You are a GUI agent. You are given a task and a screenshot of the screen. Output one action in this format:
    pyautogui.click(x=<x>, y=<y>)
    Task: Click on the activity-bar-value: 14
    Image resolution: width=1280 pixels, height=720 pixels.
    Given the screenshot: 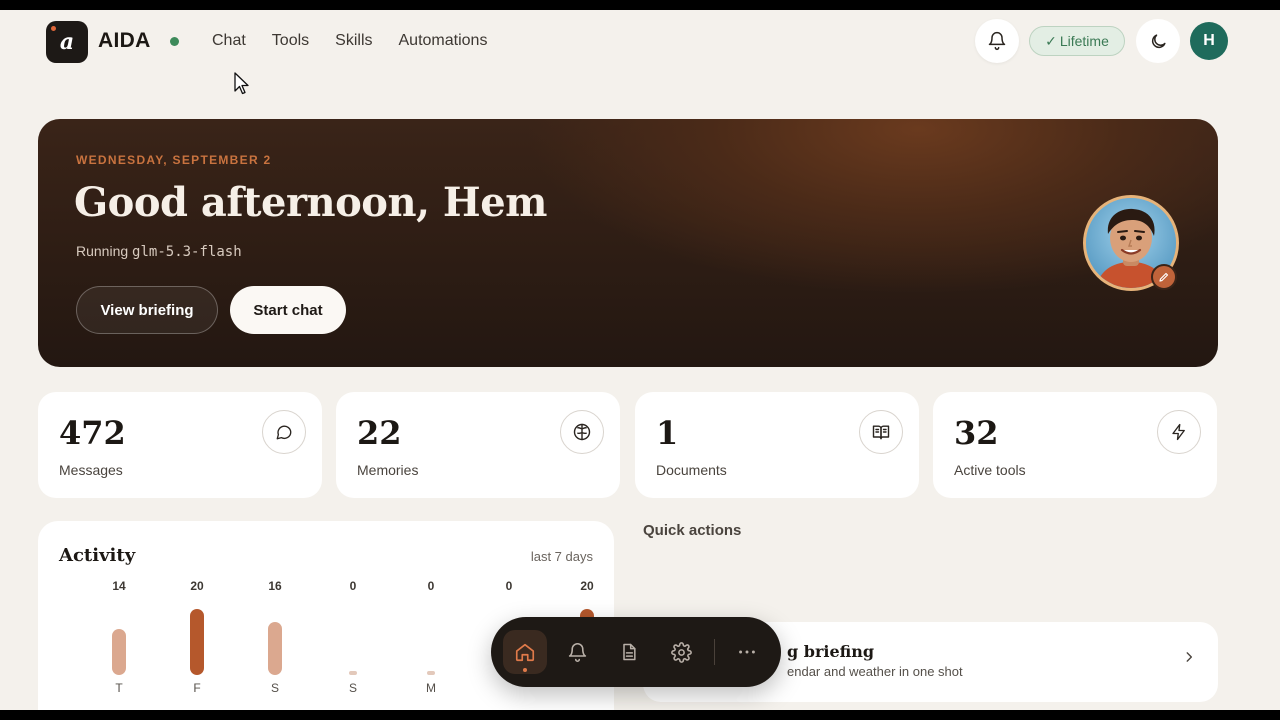 What is the action you would take?
    pyautogui.click(x=119, y=586)
    